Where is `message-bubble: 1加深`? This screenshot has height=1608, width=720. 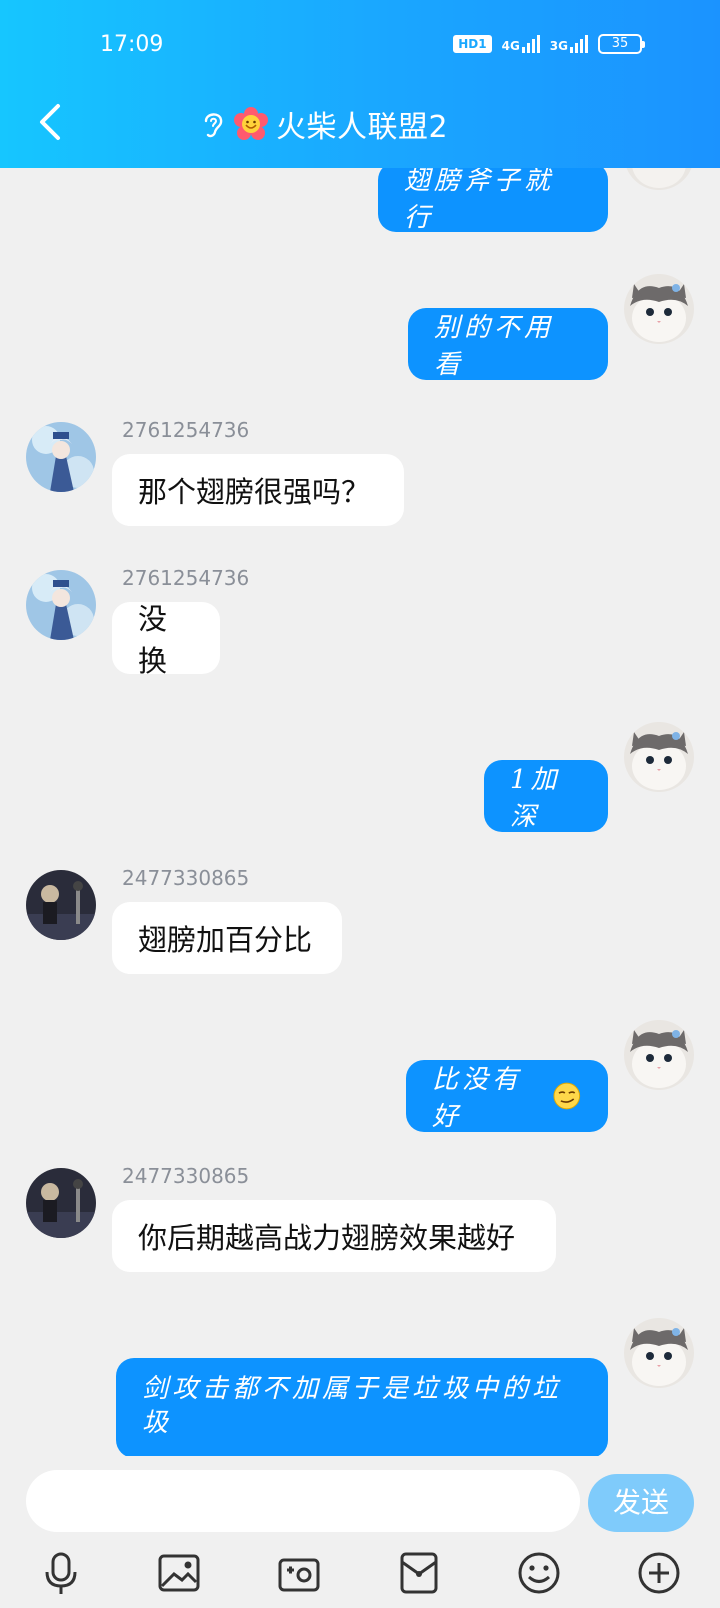
message-bubble: 1加深 is located at coordinates (546, 796).